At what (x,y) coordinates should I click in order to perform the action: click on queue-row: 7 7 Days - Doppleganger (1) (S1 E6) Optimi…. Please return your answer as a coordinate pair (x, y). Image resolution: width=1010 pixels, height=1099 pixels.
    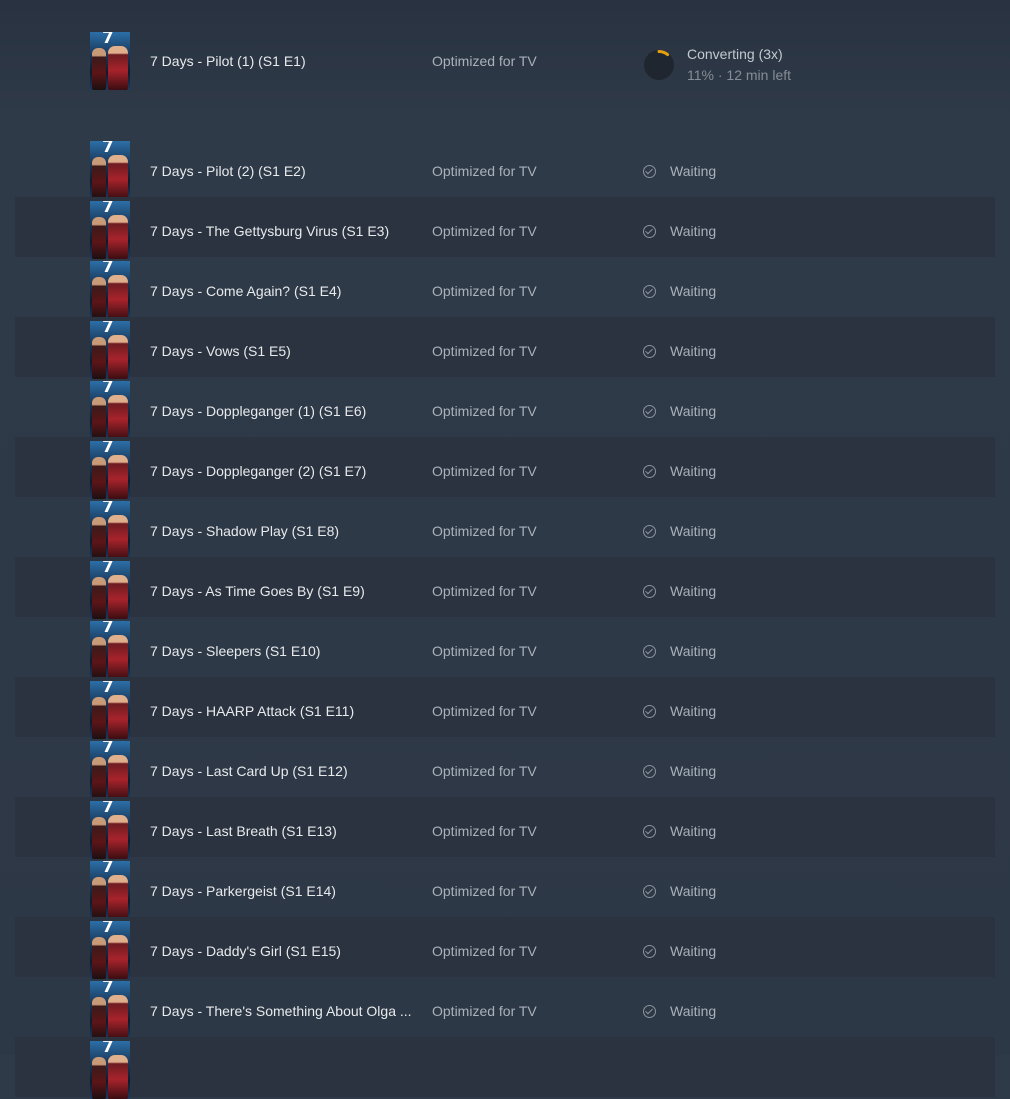
    Looking at the image, I should click on (505, 408).